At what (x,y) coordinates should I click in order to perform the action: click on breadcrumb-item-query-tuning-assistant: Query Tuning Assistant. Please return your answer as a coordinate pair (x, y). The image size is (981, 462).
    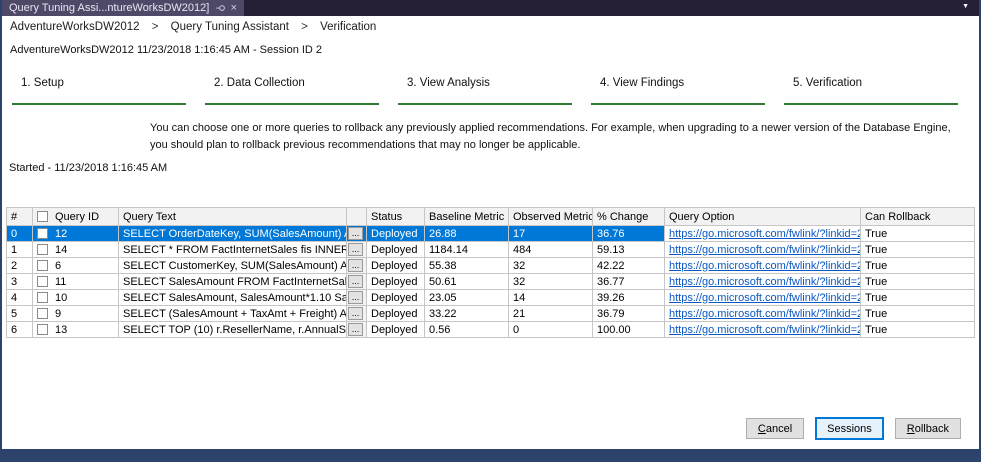
    Looking at the image, I should click on (230, 27).